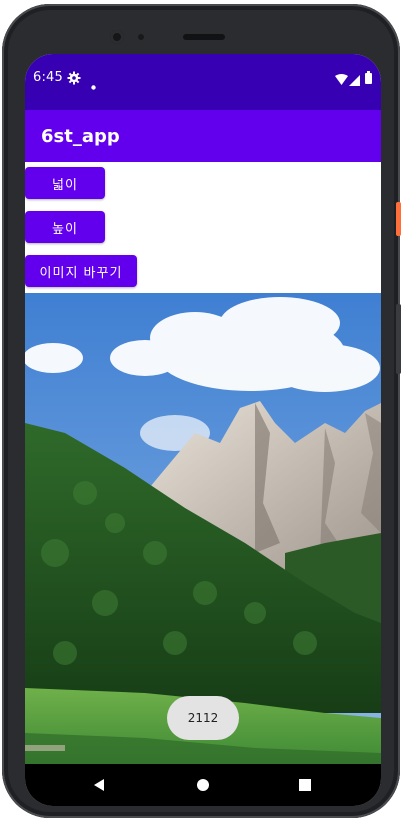  What do you see at coordinates (203, 82) in the screenshot?
I see `status-bar: 6:45` at bounding box center [203, 82].